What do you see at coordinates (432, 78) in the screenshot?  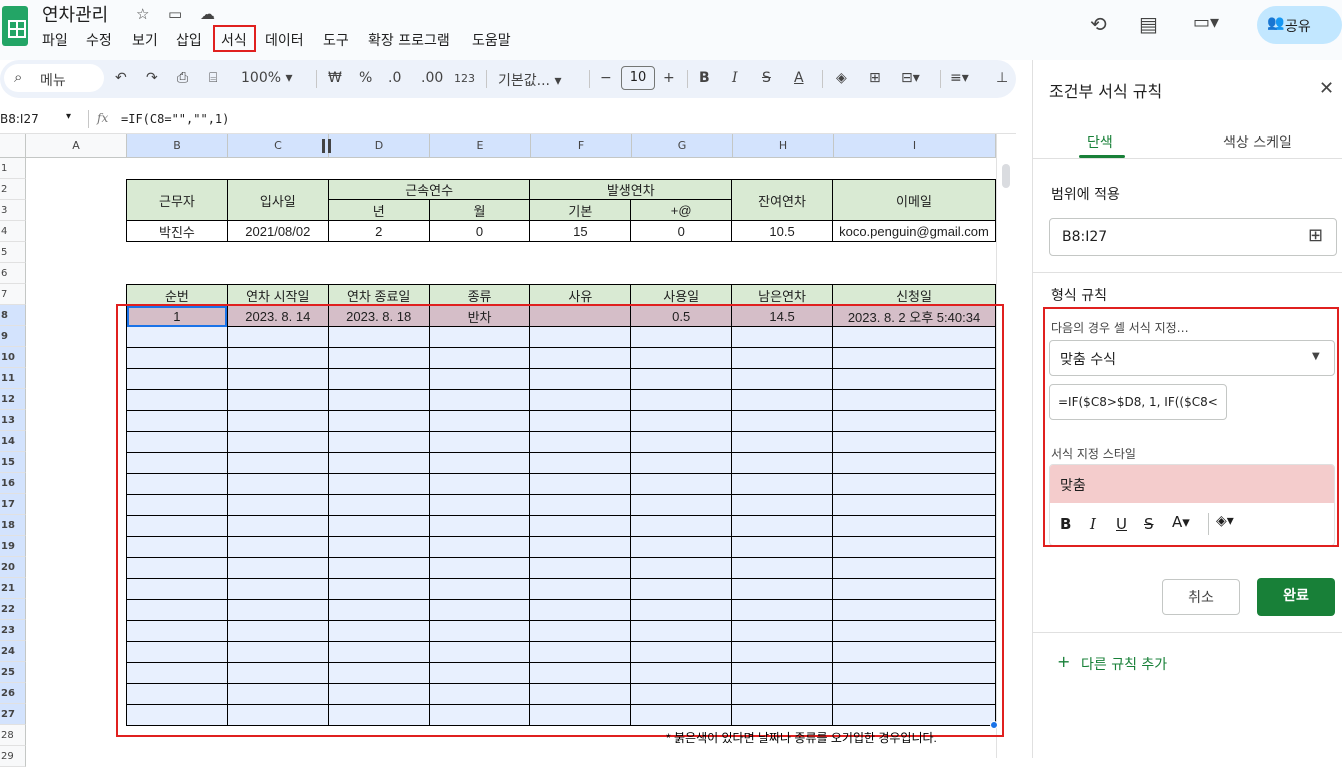 I see `increase-decimal-button: .00` at bounding box center [432, 78].